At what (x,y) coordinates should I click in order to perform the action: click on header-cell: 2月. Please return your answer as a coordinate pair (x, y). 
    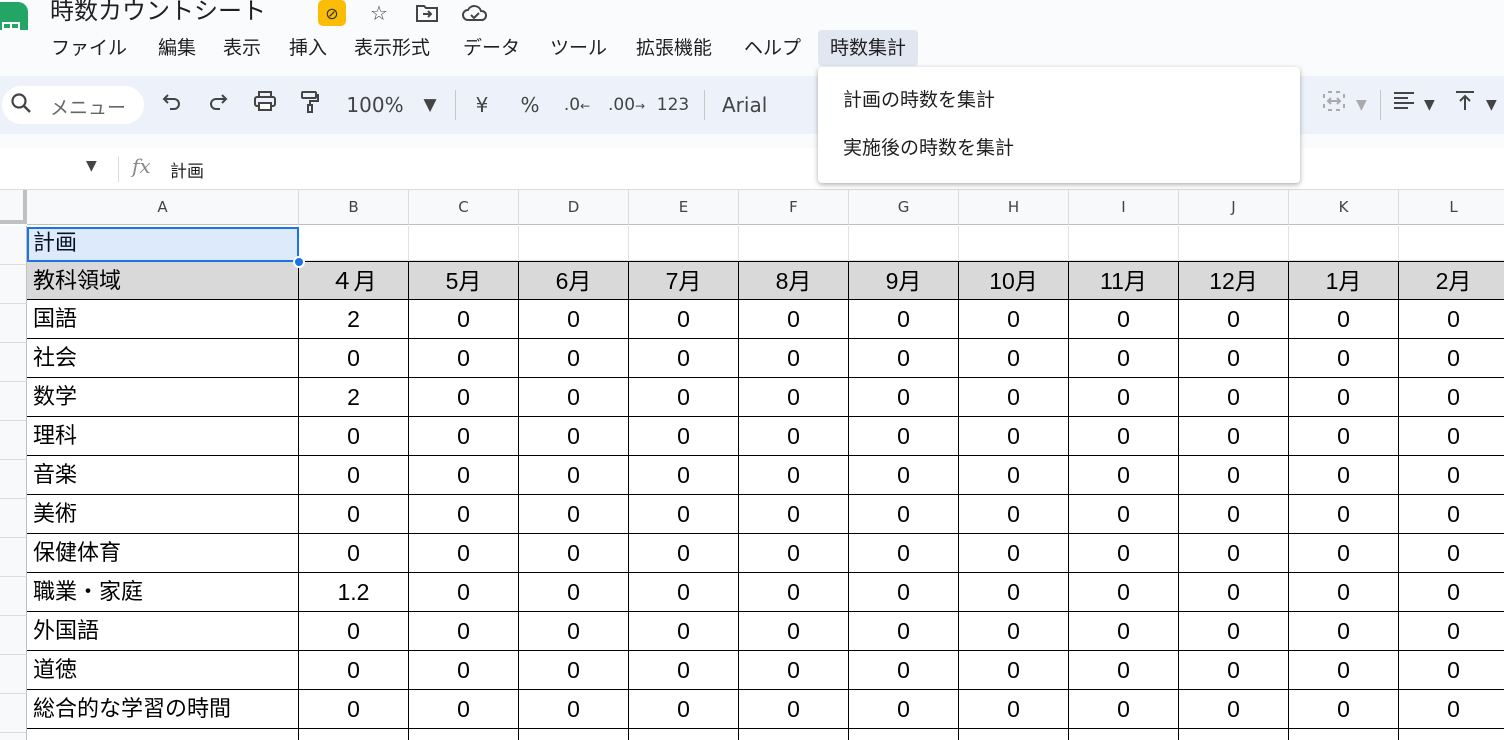
    Looking at the image, I should click on (1451, 280).